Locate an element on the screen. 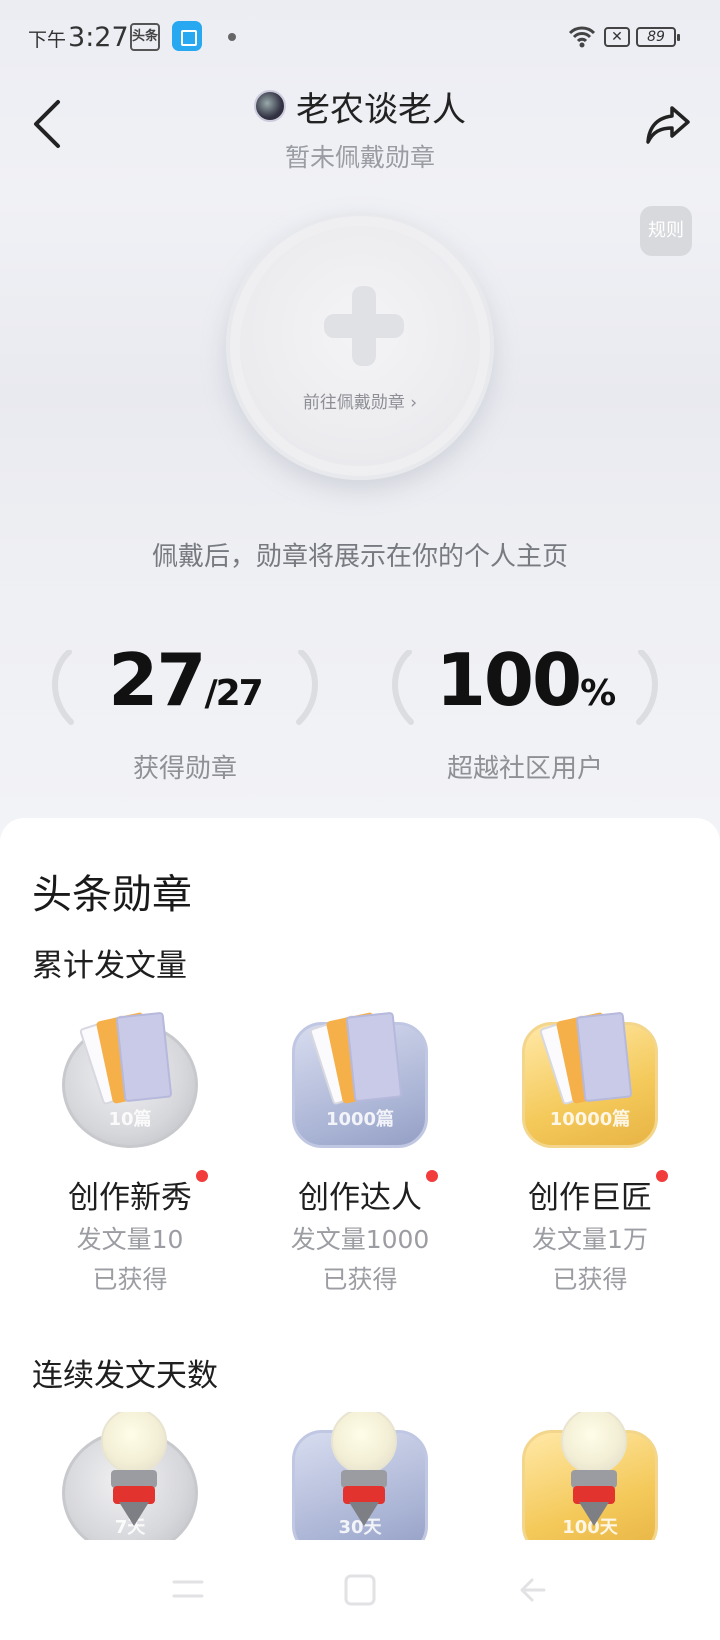 Image resolution: width=720 pixels, height=1640 pixels. recents-button is located at coordinates (188, 1590).